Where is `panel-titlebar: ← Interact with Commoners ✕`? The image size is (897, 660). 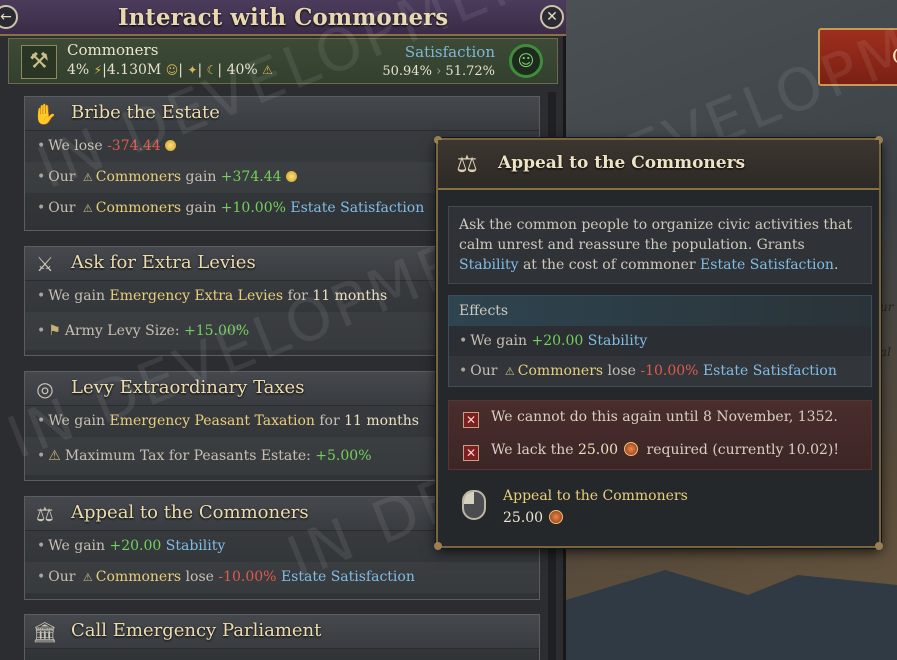
panel-titlebar: ← Interact with Commoners ✕ is located at coordinates (283, 18).